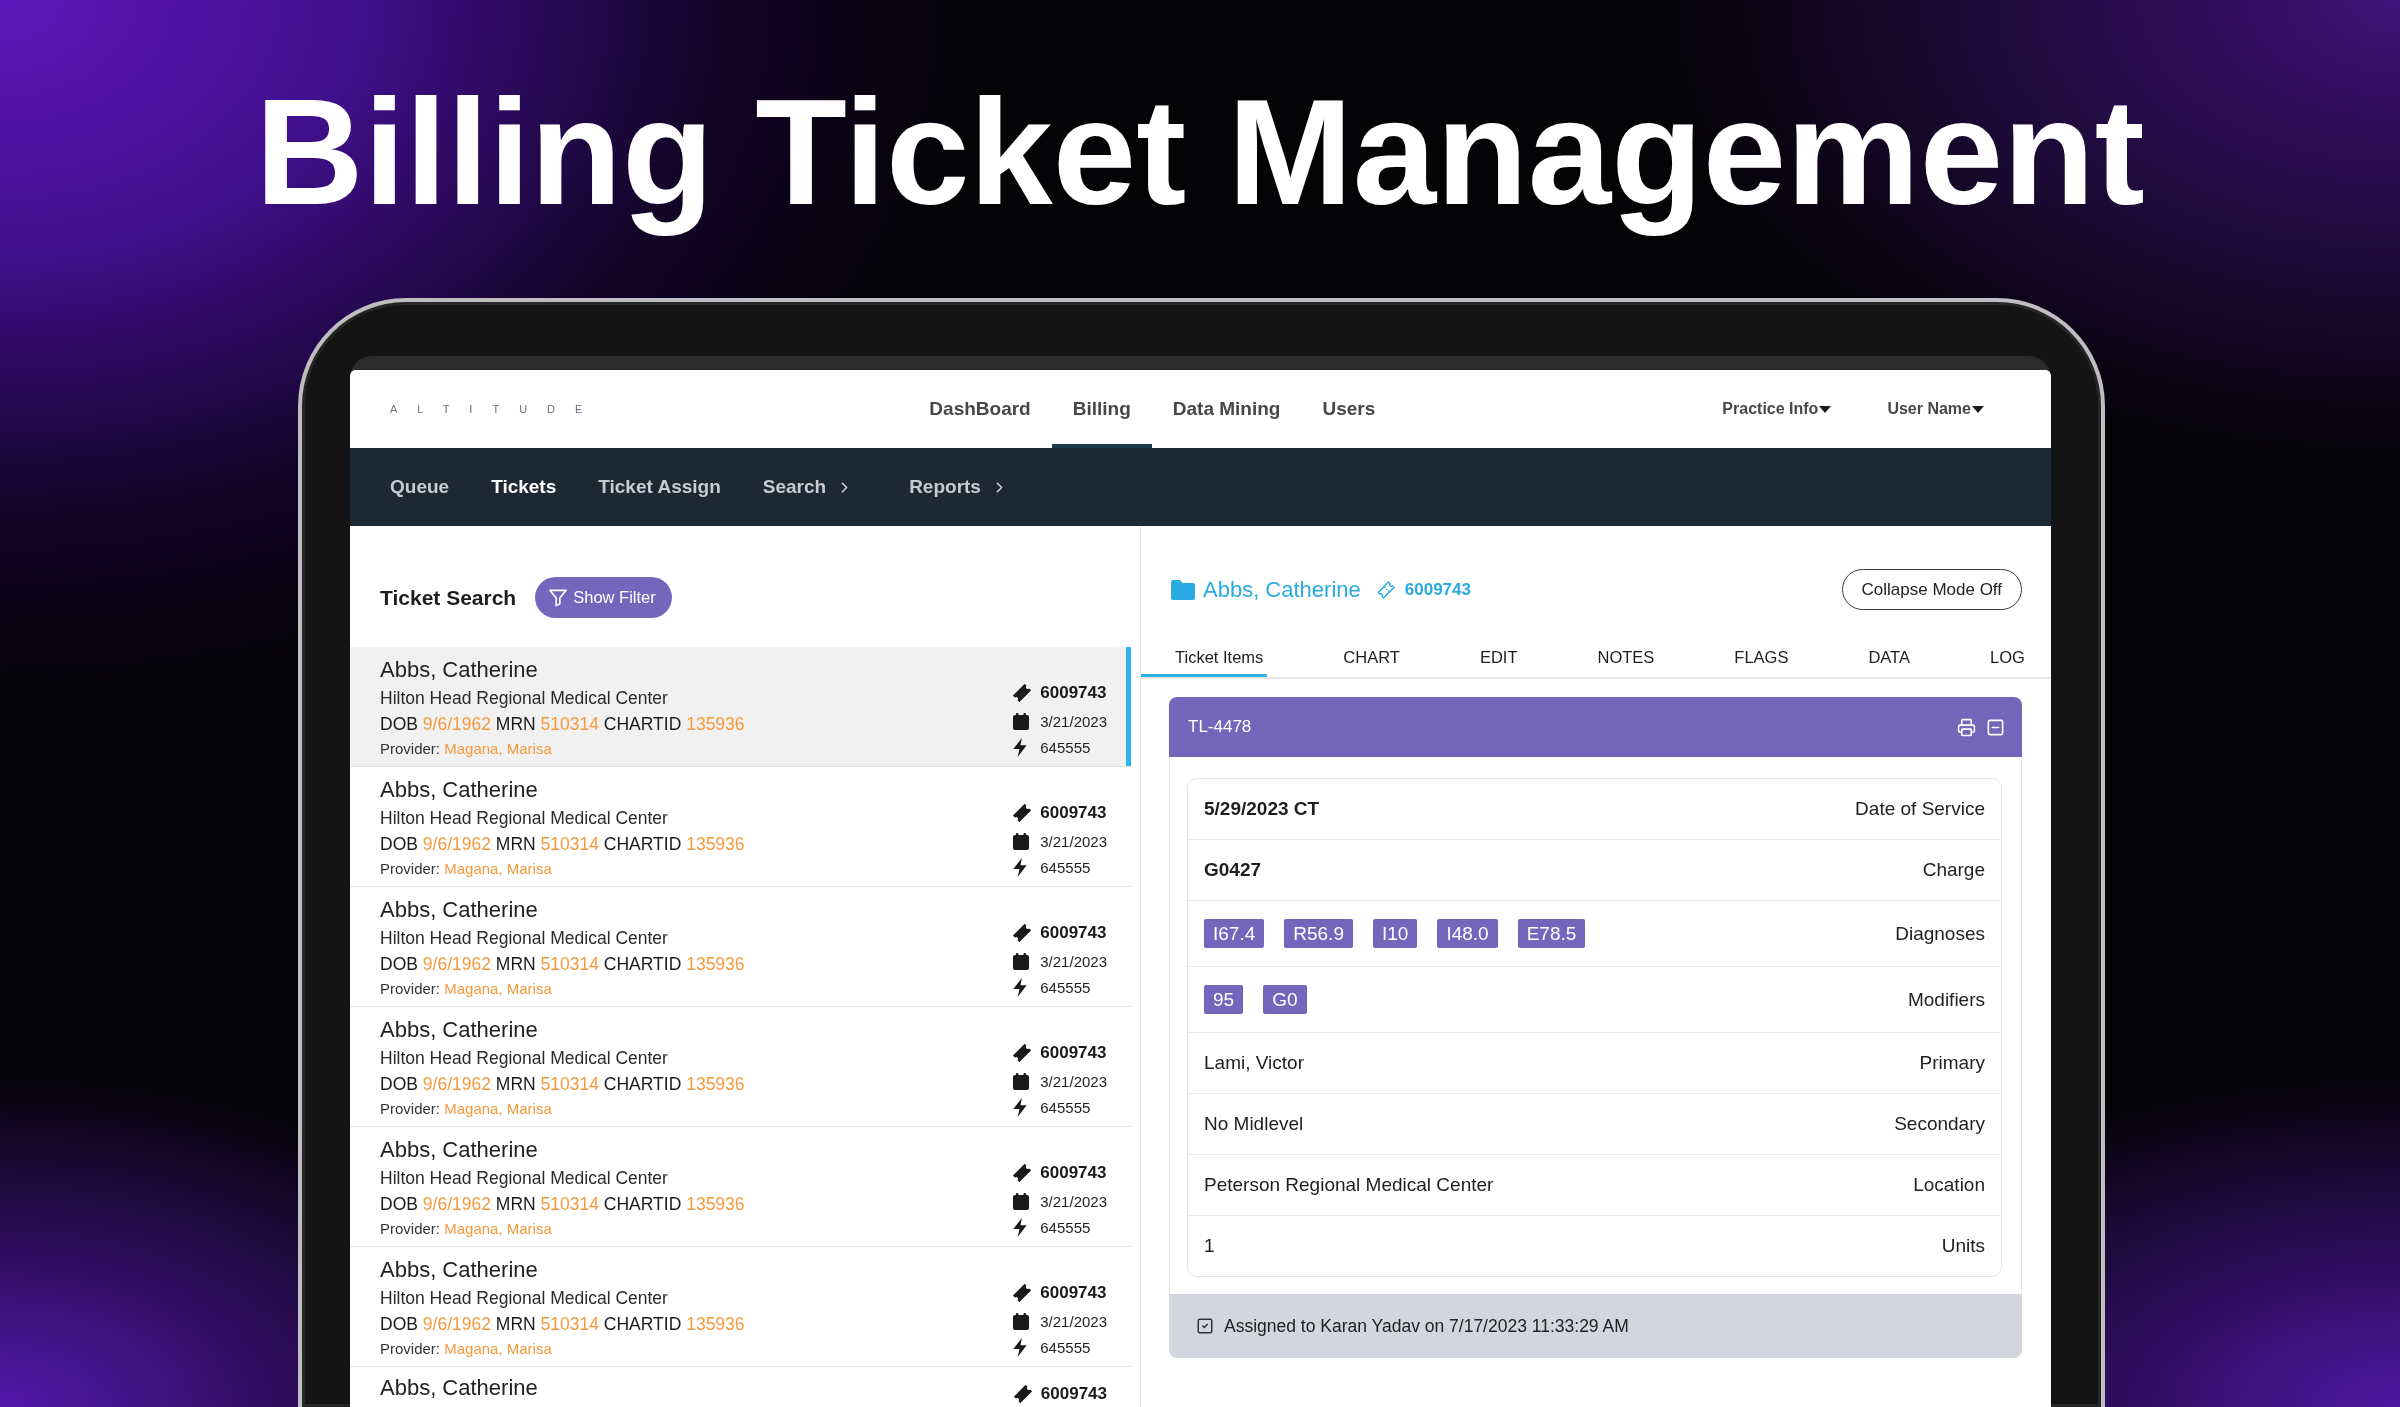 Image resolution: width=2400 pixels, height=1407 pixels. What do you see at coordinates (420, 487) in the screenshot?
I see `sub-nav-tab: Queue` at bounding box center [420, 487].